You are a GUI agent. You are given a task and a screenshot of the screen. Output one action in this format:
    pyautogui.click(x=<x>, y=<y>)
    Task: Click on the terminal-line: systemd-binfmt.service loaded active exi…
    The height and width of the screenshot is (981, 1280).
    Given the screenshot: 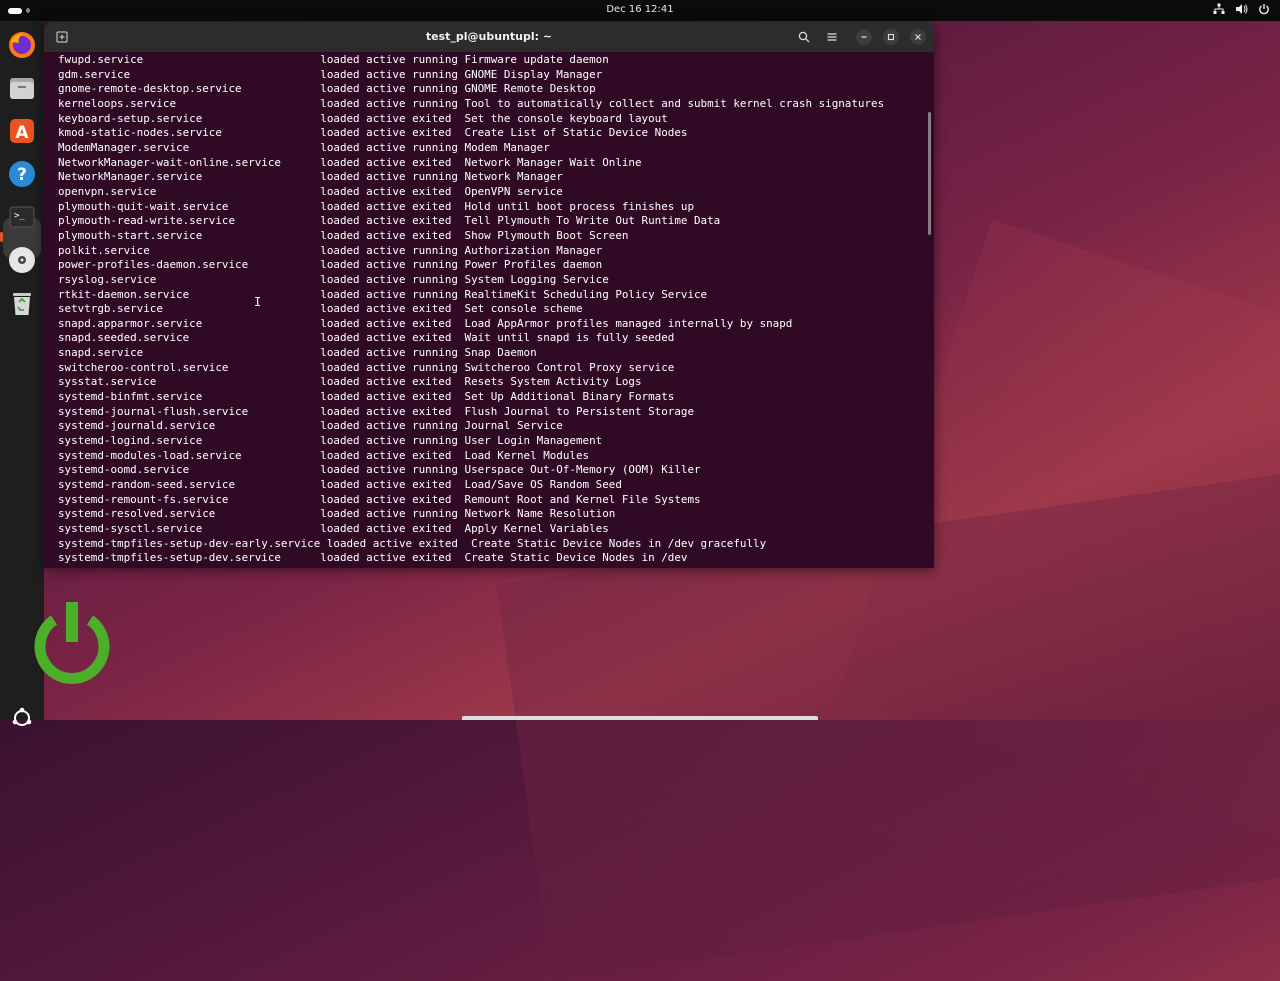 What is the action you would take?
    pyautogui.click(x=366, y=397)
    